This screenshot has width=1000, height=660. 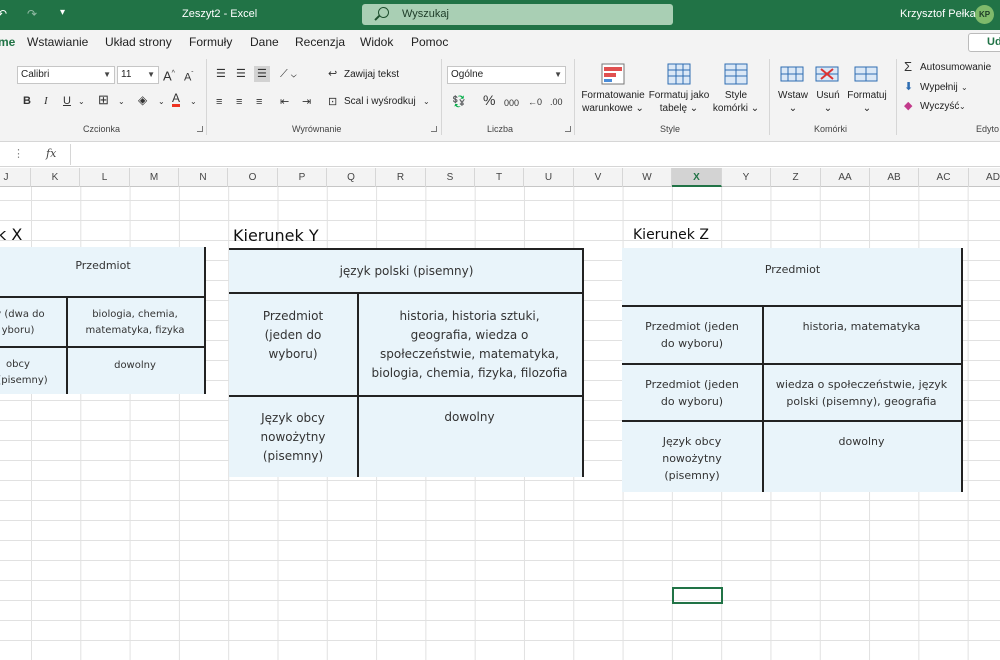 What do you see at coordinates (867, 102) in the screenshot?
I see `format-cells-button: Formatuj ⌄` at bounding box center [867, 102].